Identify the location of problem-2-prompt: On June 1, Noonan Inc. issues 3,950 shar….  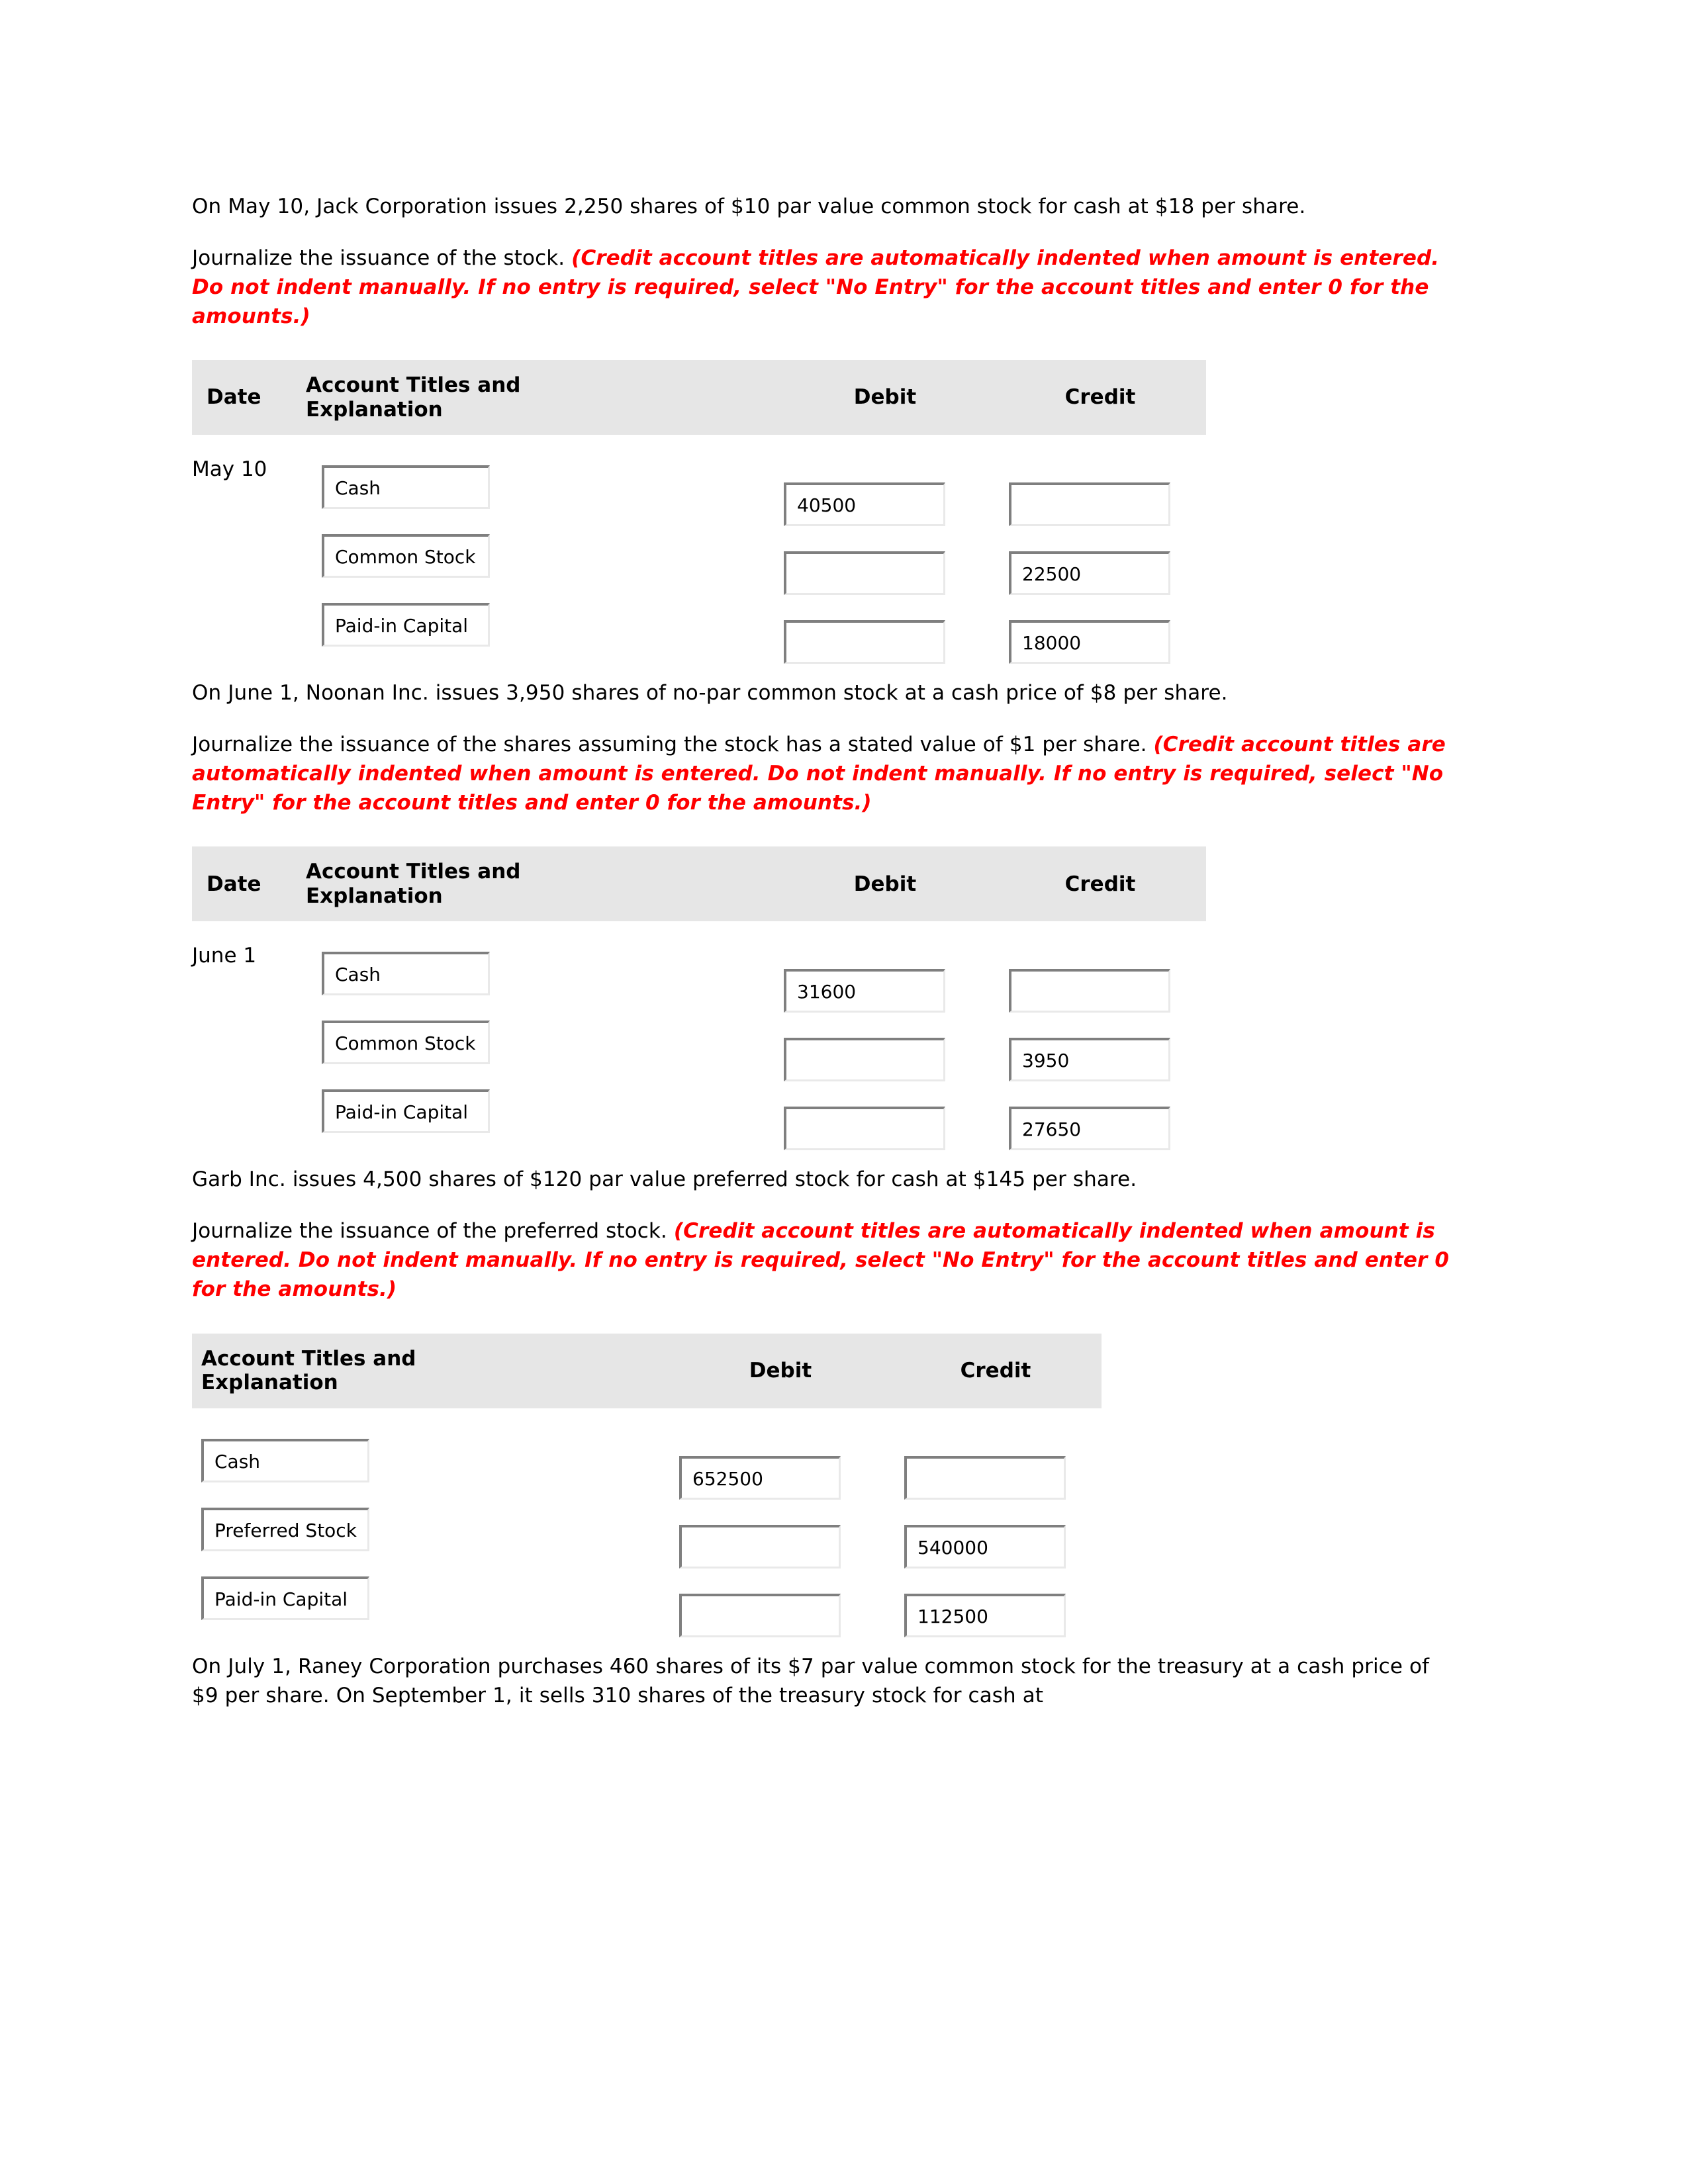
(710, 693).